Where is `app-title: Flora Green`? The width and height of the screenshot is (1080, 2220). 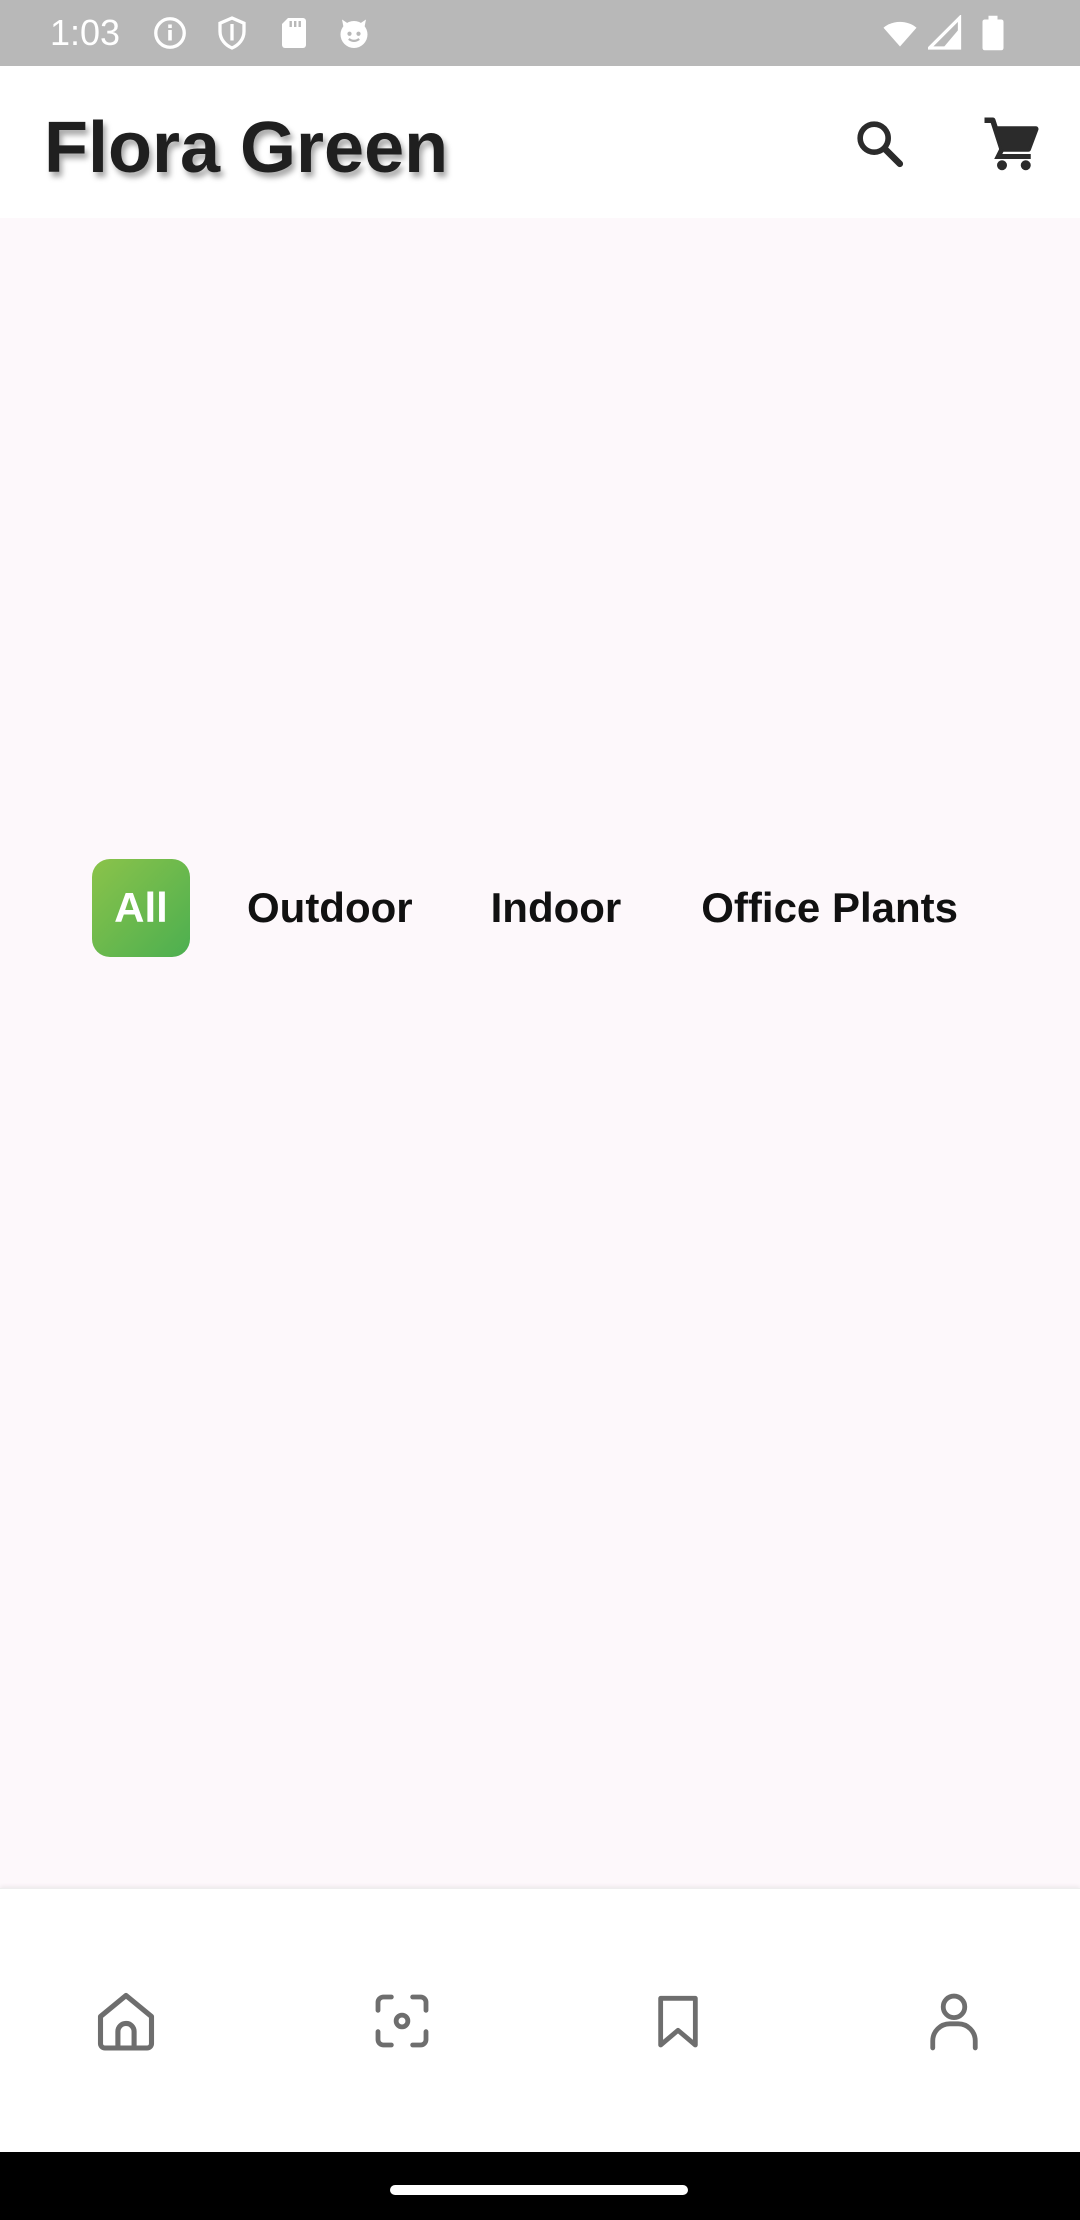 app-title: Flora Green is located at coordinates (246, 148).